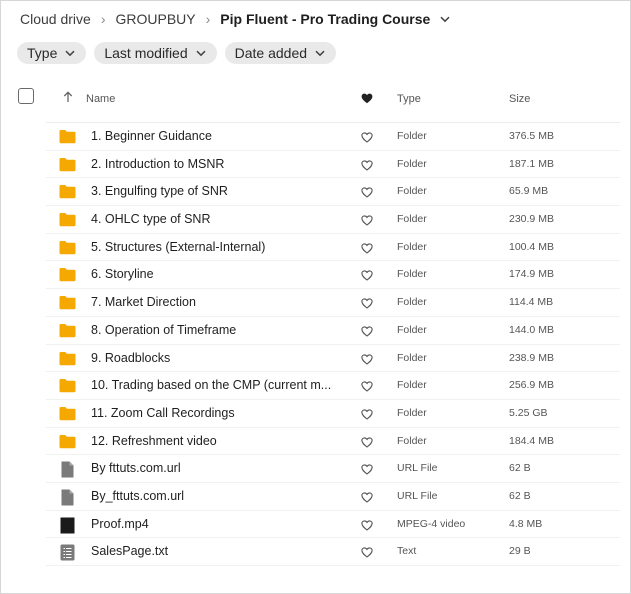  What do you see at coordinates (333, 331) in the screenshot?
I see `table-row: 8. Operation of Timeframe Folder 144.0 MB` at bounding box center [333, 331].